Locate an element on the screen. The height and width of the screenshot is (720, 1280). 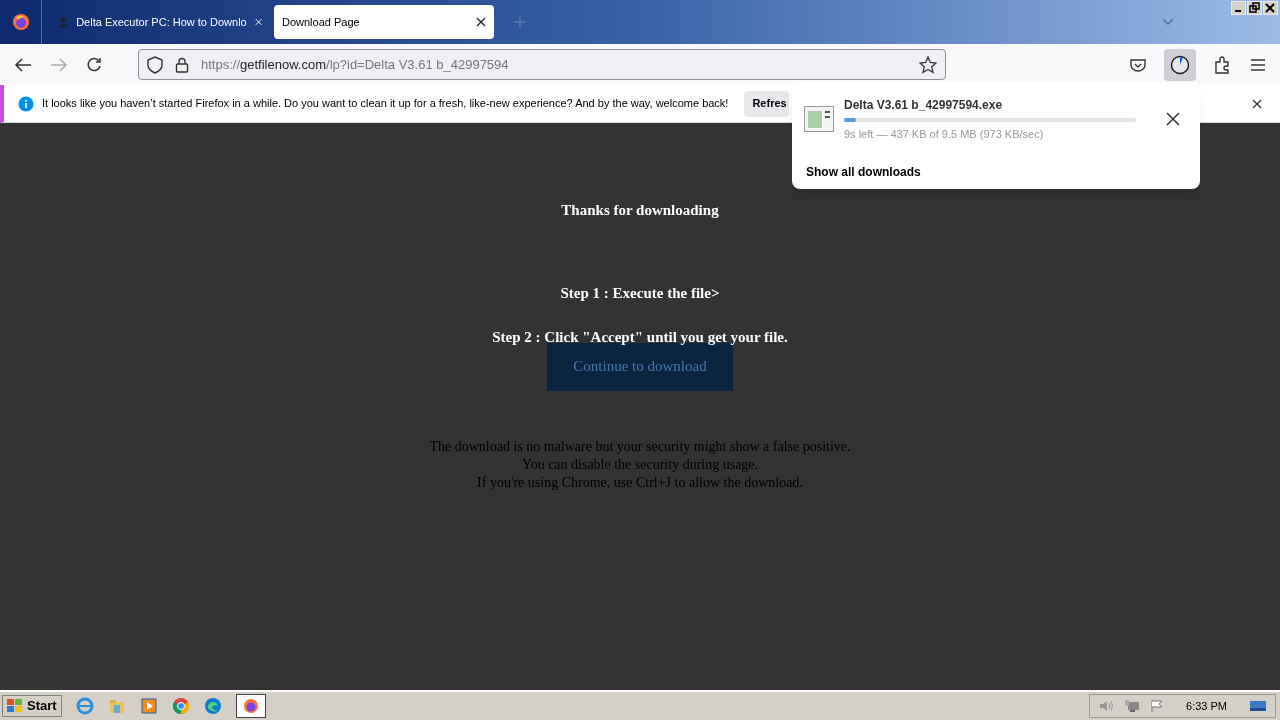
download-status: 9s left — 437 KB of 9.5 MB (973 KB/sec) is located at coordinates (944, 134).